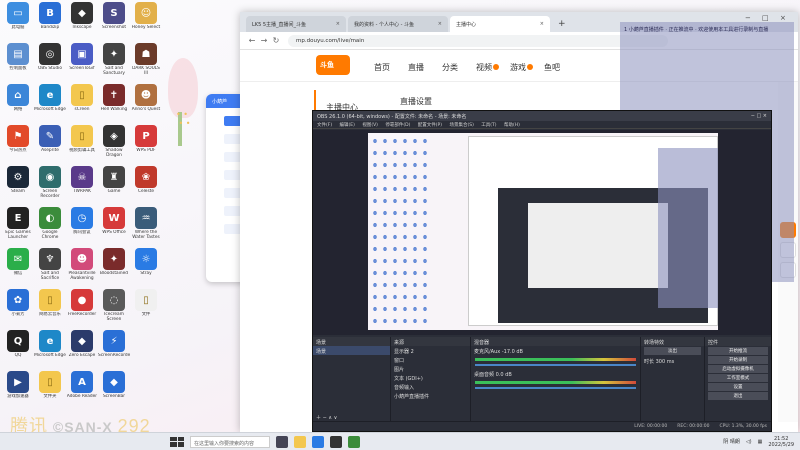  I want to click on desktop-icon: S Screenshot, so click(114, 18).